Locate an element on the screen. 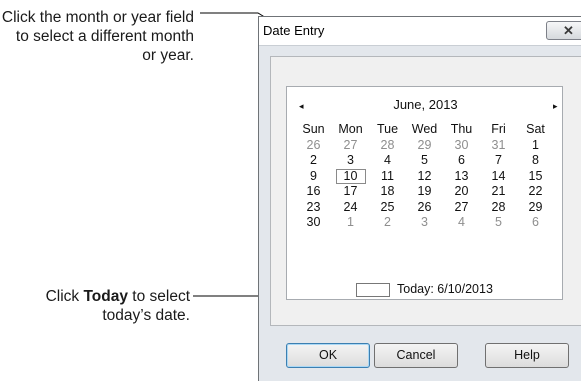 The image size is (581, 381). day-cell: 18 is located at coordinates (387, 192).